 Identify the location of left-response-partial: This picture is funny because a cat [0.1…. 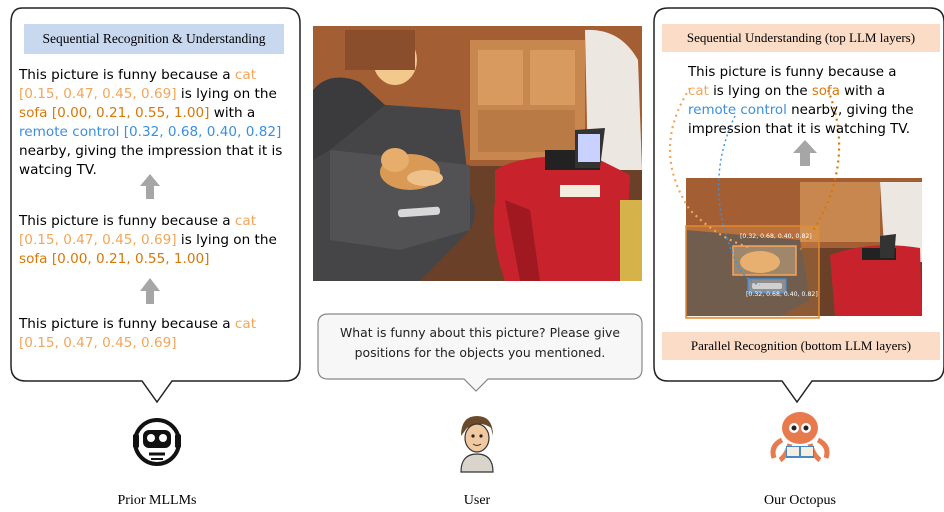
(159, 240).